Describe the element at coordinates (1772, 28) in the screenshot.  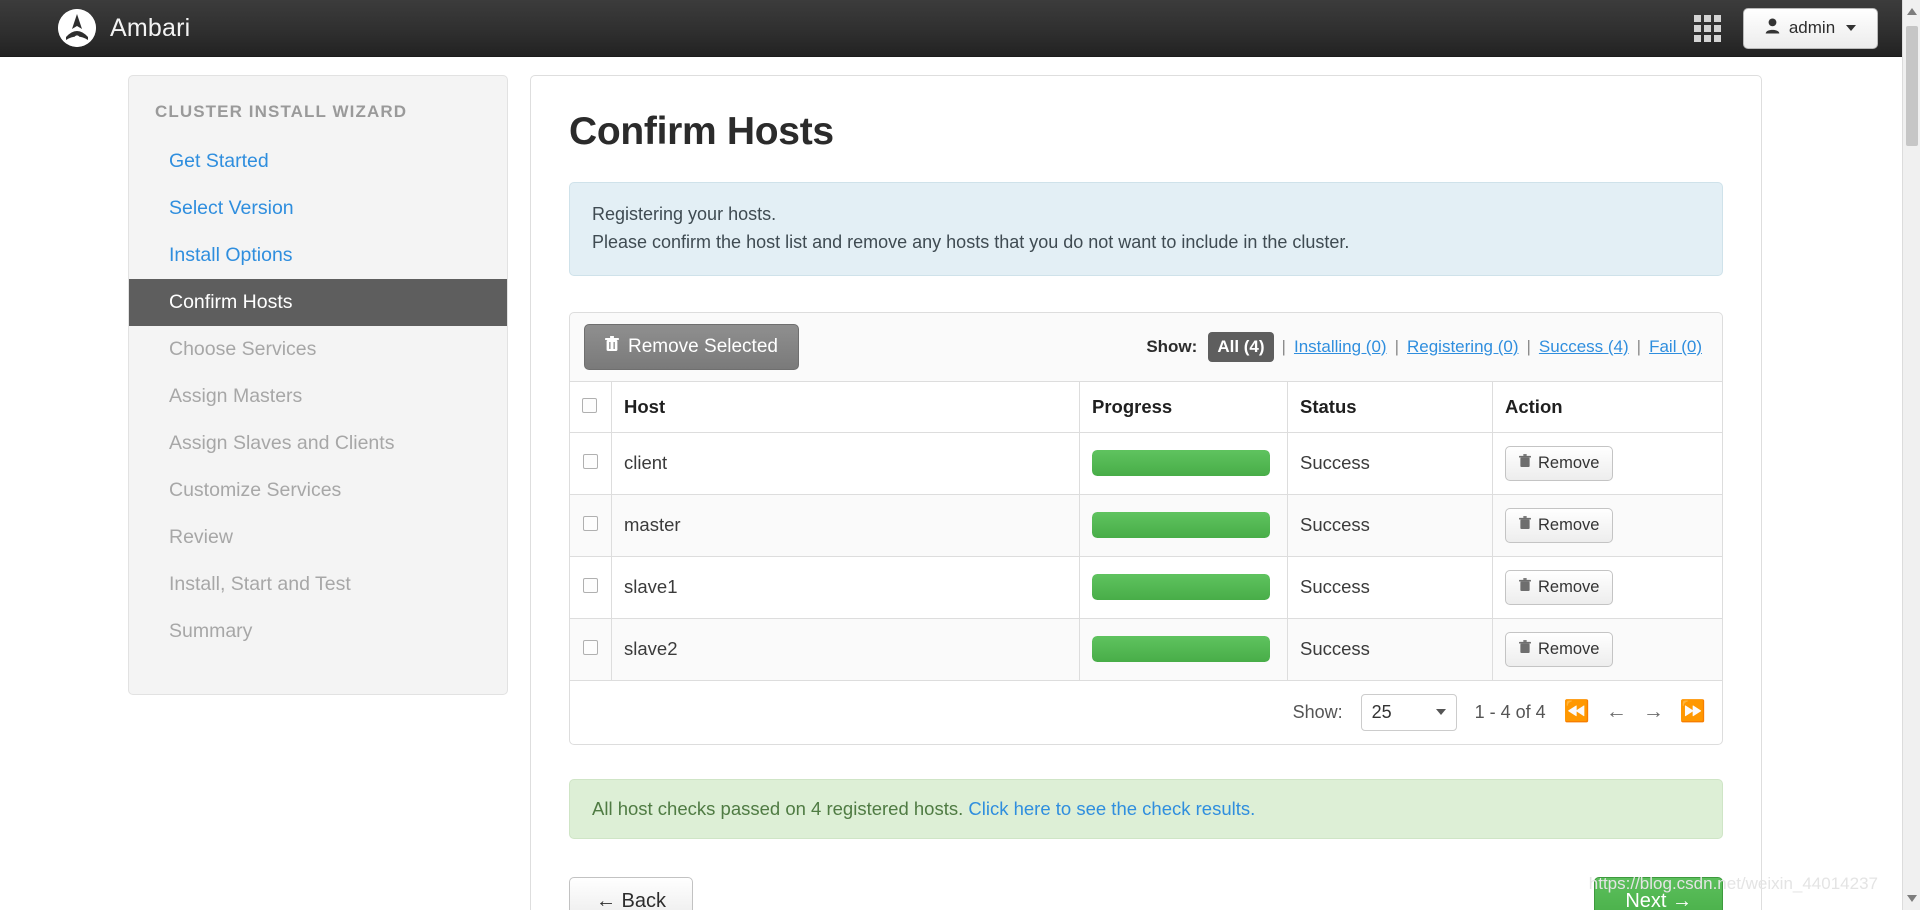
I see `user-icon` at that location.